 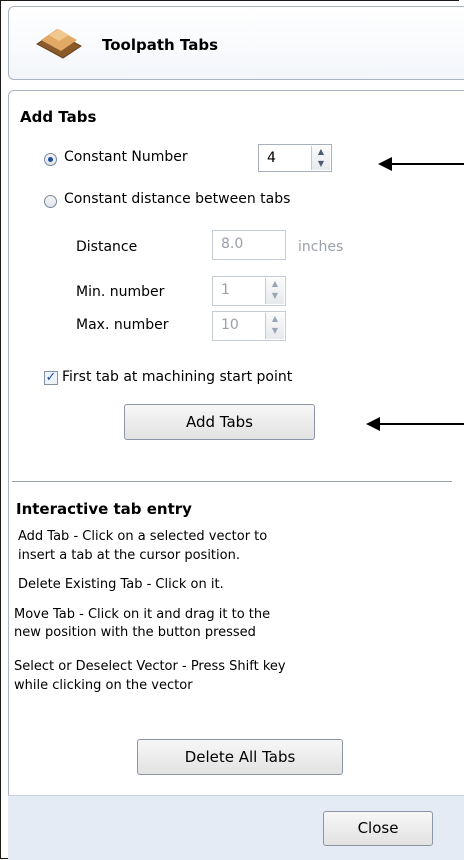 I want to click on min-number-value: 1, so click(x=225, y=290).